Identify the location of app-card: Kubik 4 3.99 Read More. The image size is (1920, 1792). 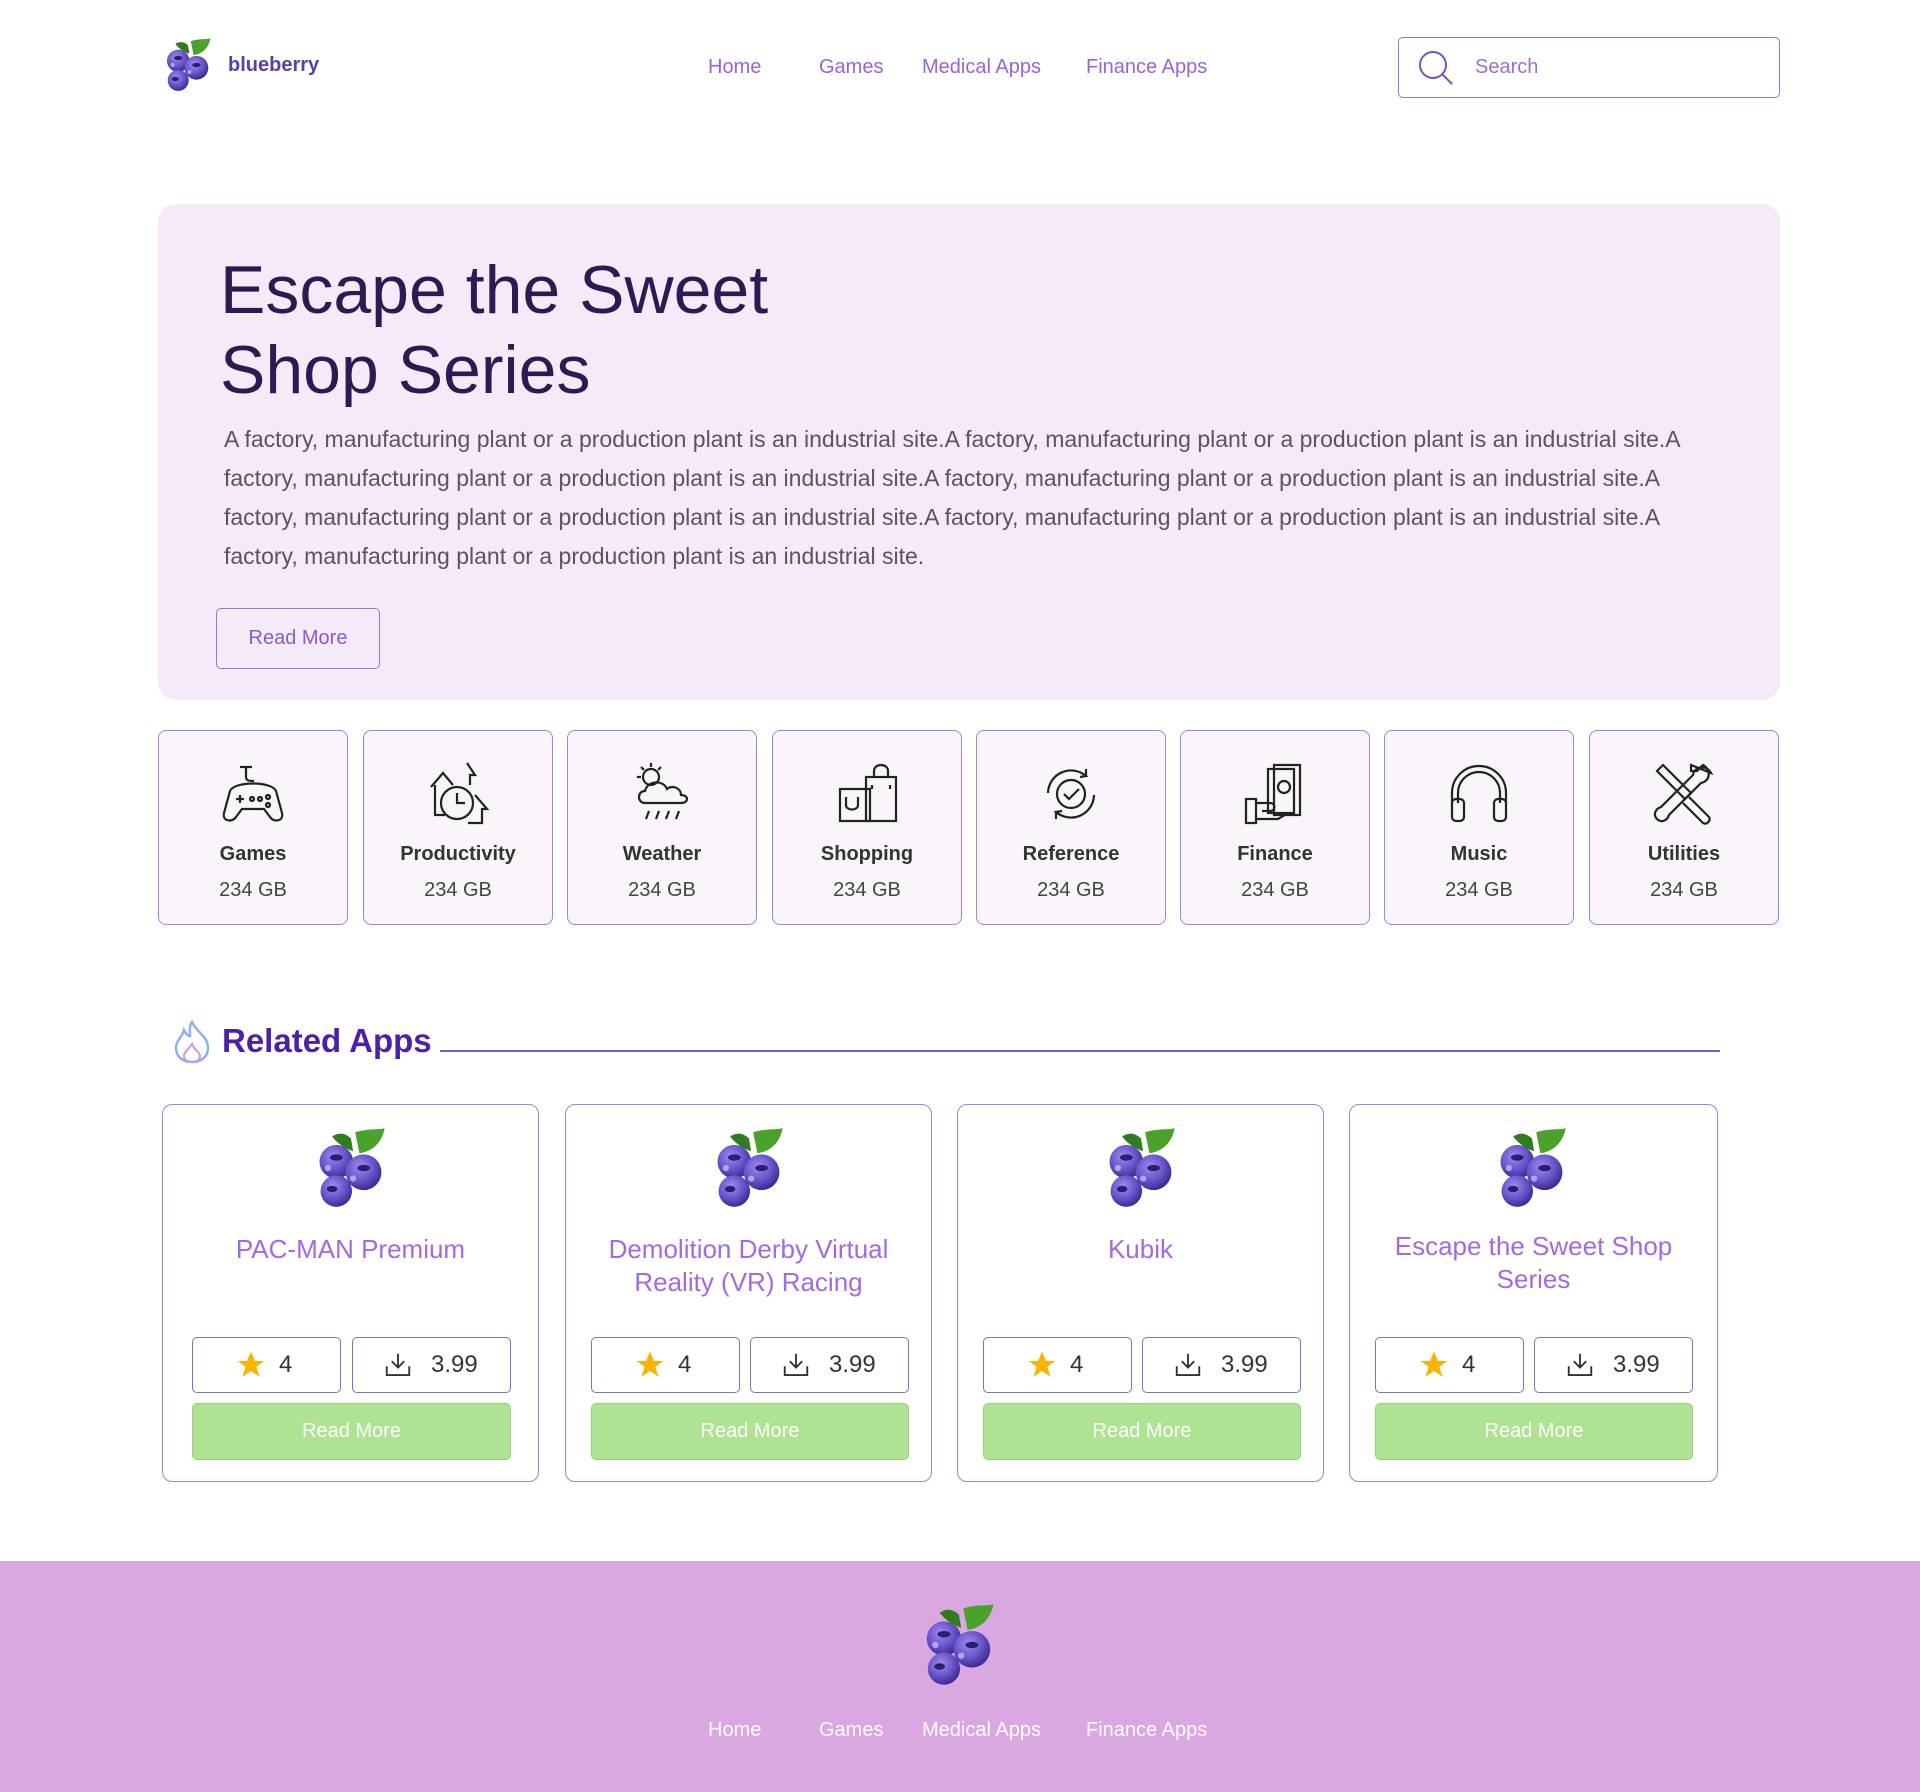
(1140, 1293).